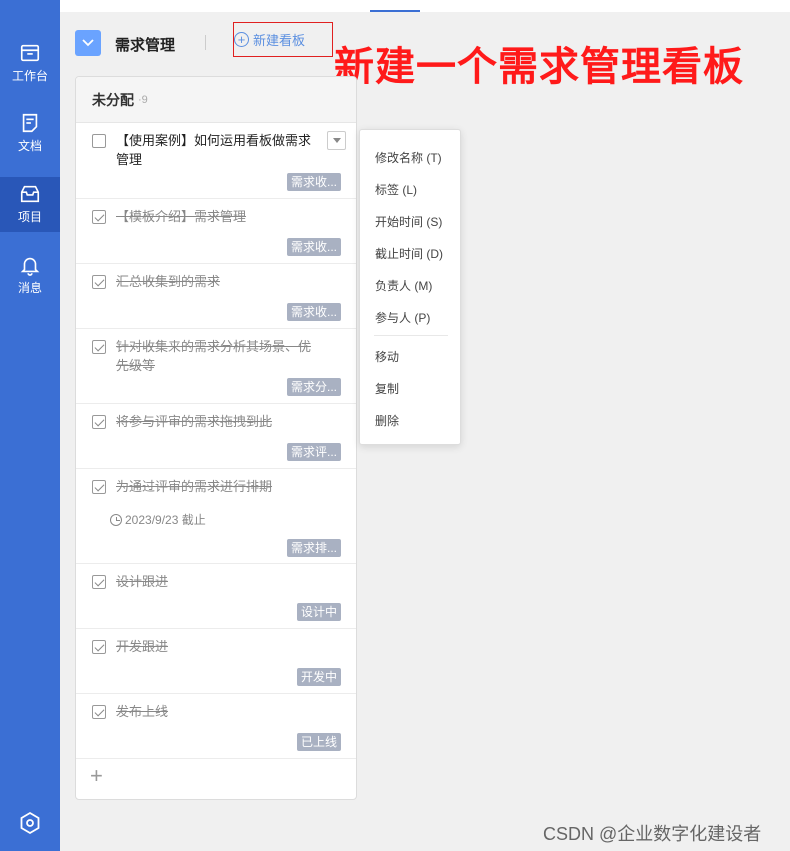 This screenshot has width=790, height=851. Describe the element at coordinates (318, 612) in the screenshot. I see `task-tag: 设计中` at that location.